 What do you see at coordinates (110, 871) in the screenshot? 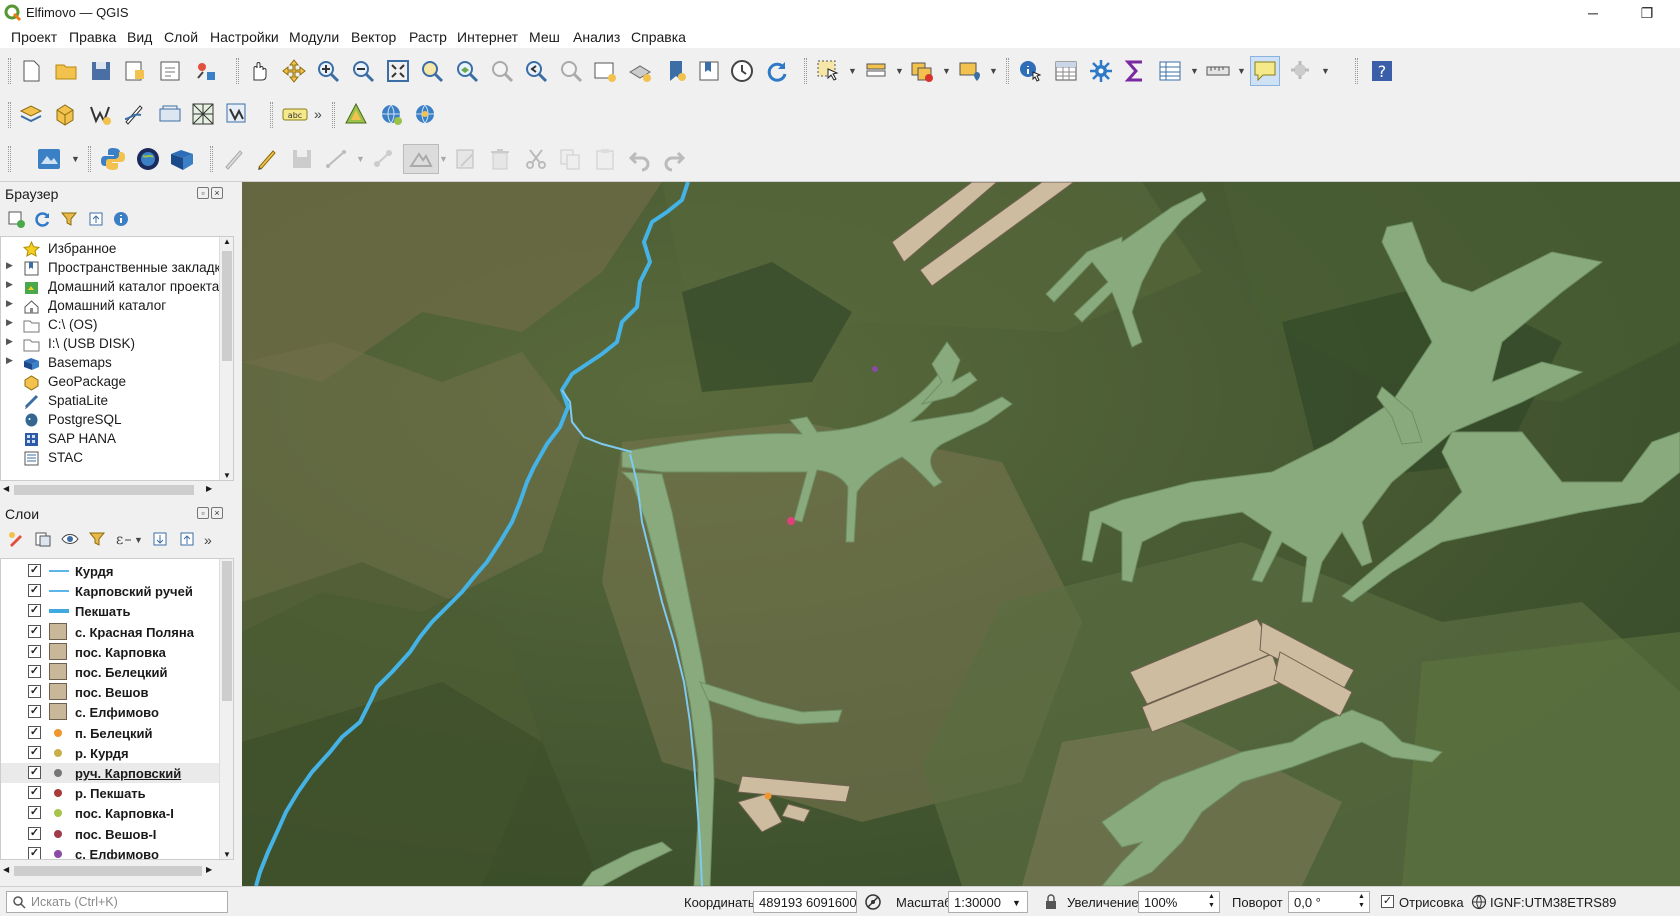
I see `layers-horizontal-scrollbar: ◀ ▶` at bounding box center [110, 871].